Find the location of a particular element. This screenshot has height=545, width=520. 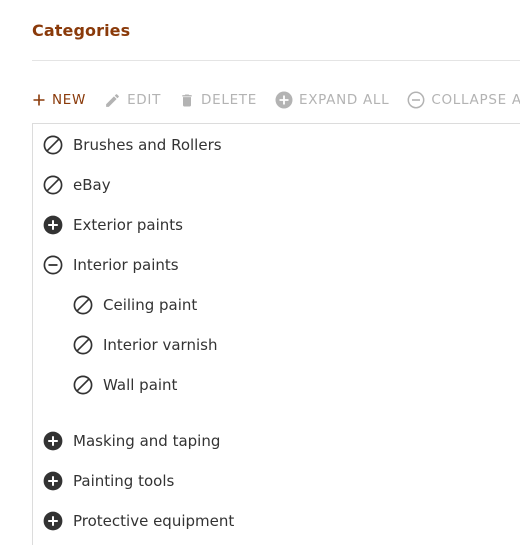

edit-button: EDIT is located at coordinates (132, 100).